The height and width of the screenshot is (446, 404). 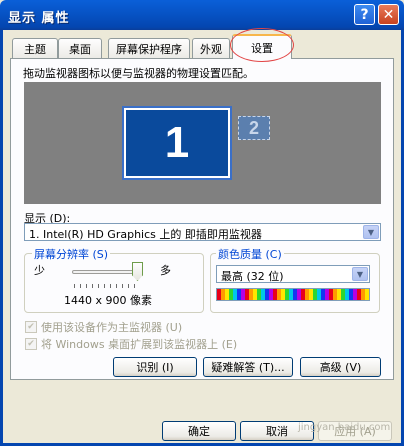 What do you see at coordinates (293, 274) in the screenshot?
I see `color-quality-select: 最高 (32 位) ▼` at bounding box center [293, 274].